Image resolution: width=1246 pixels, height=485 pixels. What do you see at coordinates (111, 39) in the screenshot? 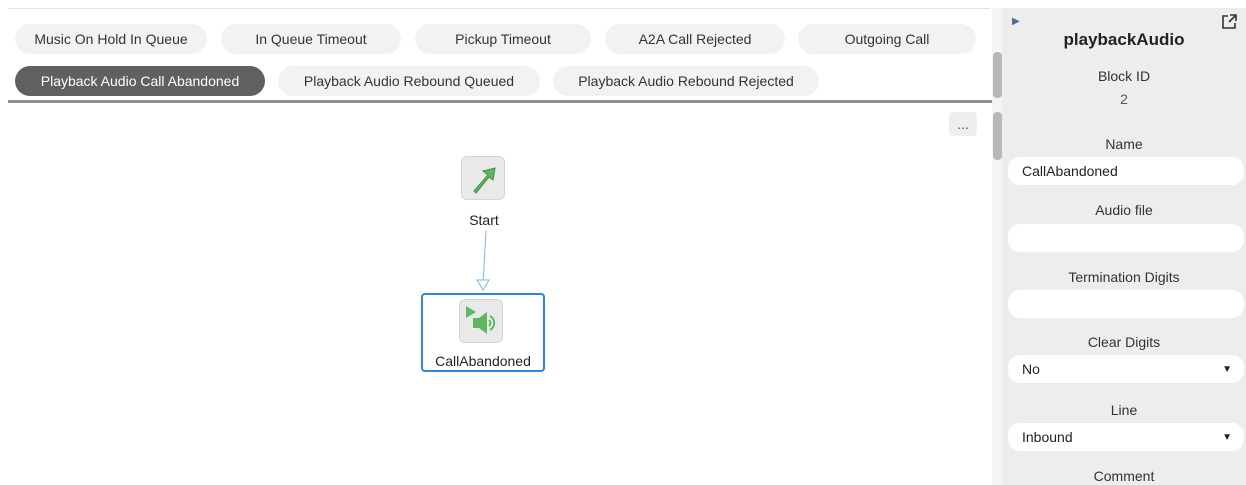
I see `tab-music-on-hold-in-queue: Music On Hold In Queue` at bounding box center [111, 39].